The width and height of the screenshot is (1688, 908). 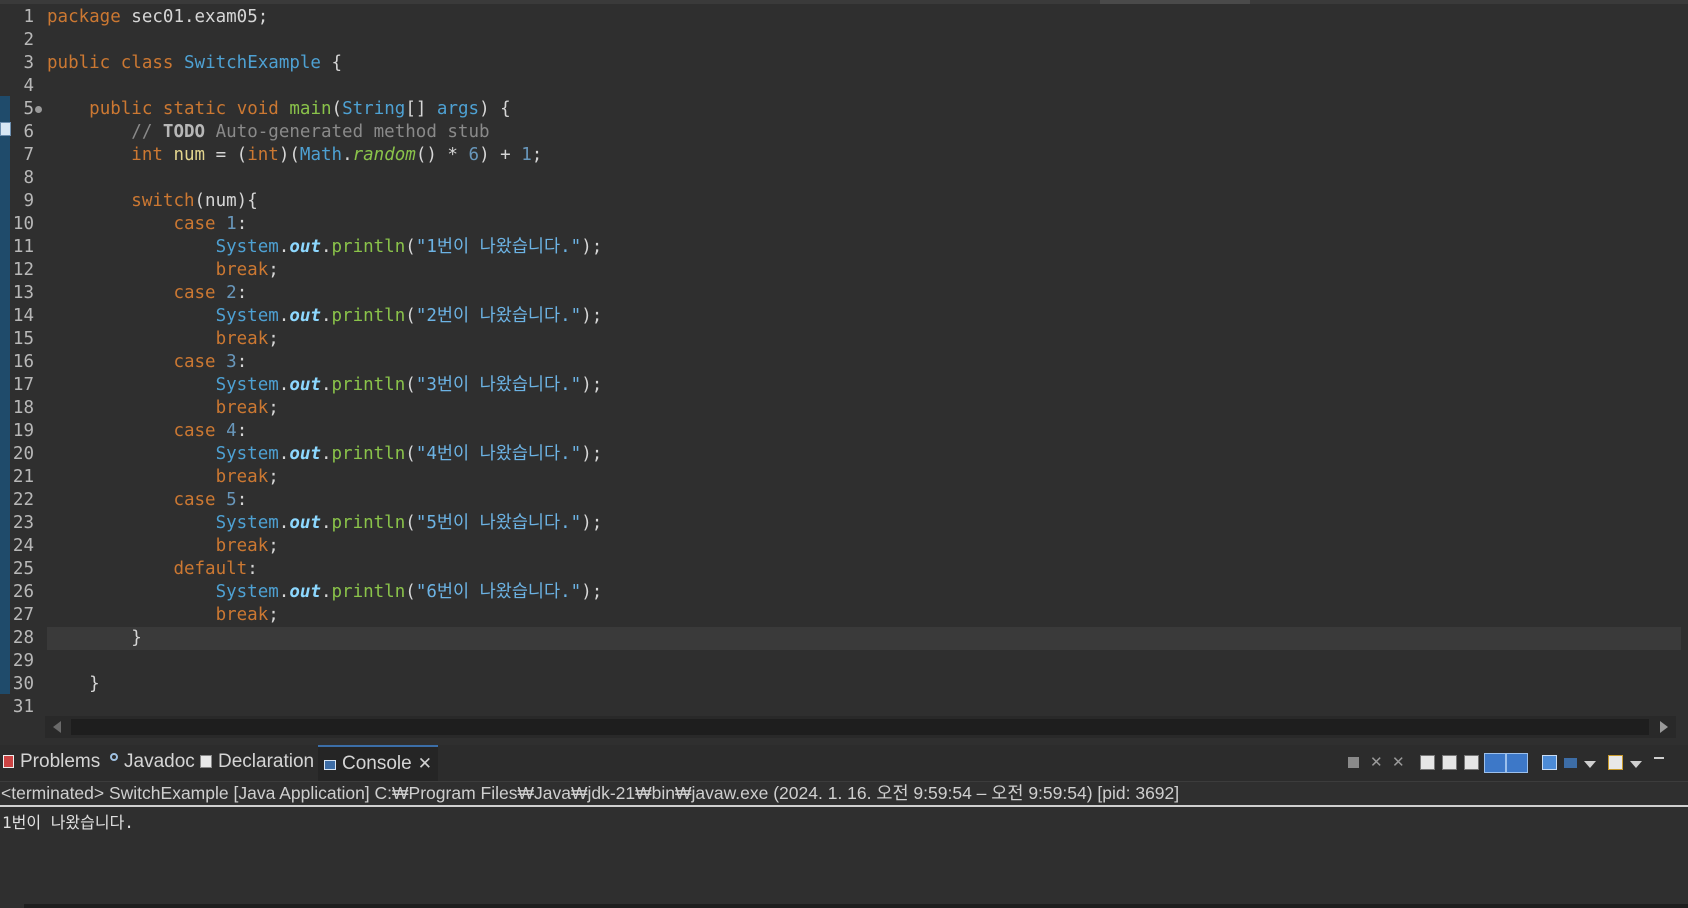 I want to click on close-icon: ✕, so click(x=425, y=763).